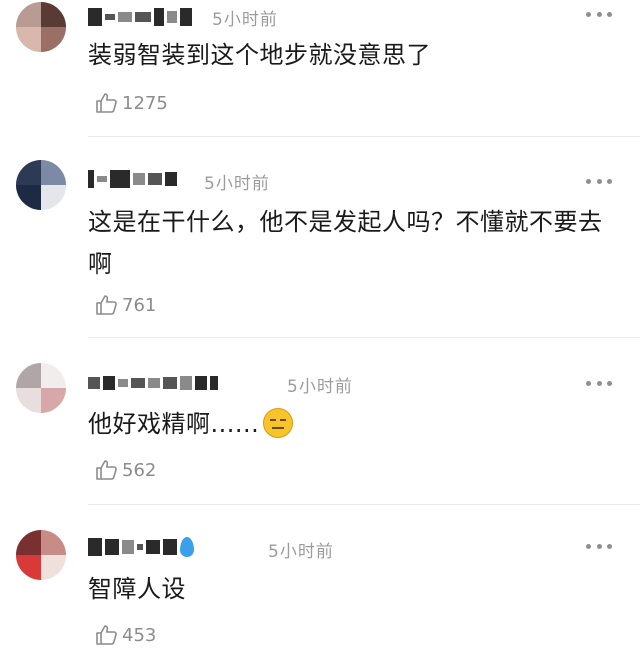  I want to click on like-count: 562, so click(139, 470).